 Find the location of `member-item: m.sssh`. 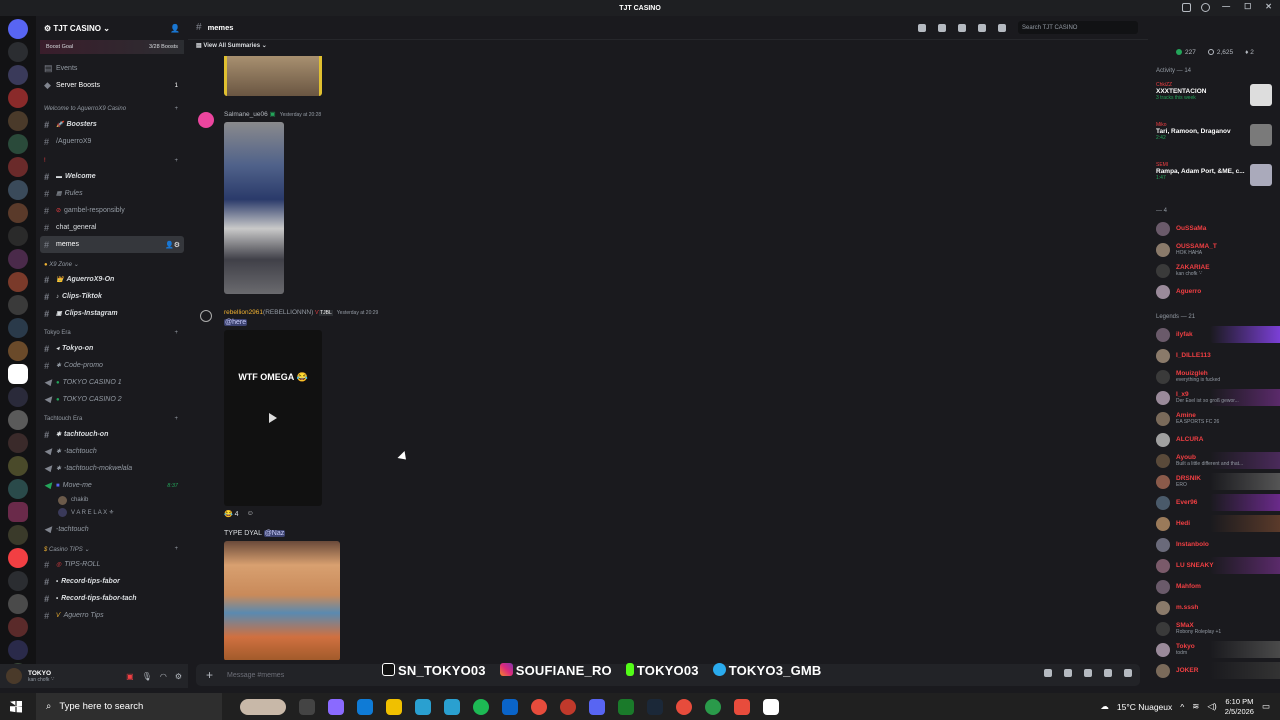

member-item: m.sssh is located at coordinates (1214, 607).